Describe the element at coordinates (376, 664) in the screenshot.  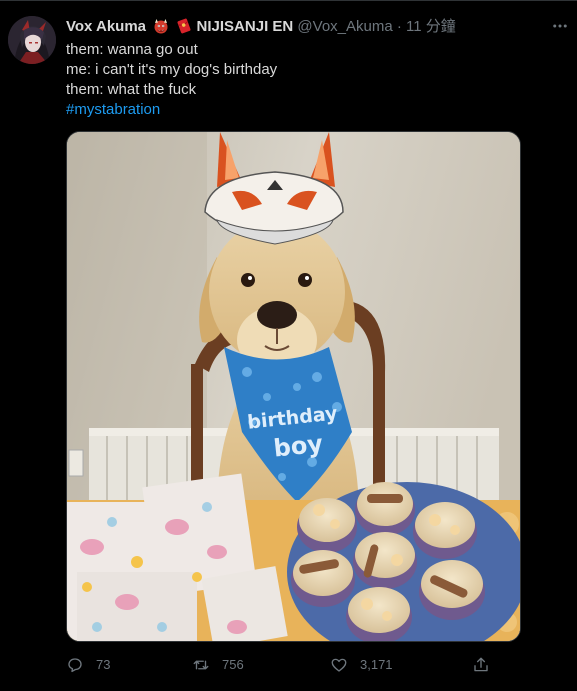
I see `like-count: 3,171` at that location.